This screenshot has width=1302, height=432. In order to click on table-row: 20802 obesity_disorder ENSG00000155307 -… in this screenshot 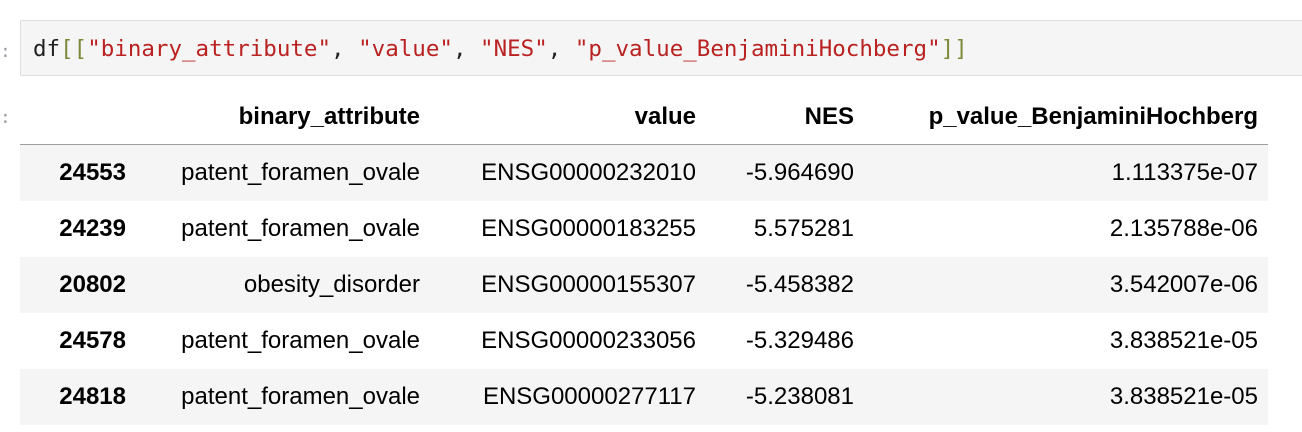, I will do `click(644, 284)`.